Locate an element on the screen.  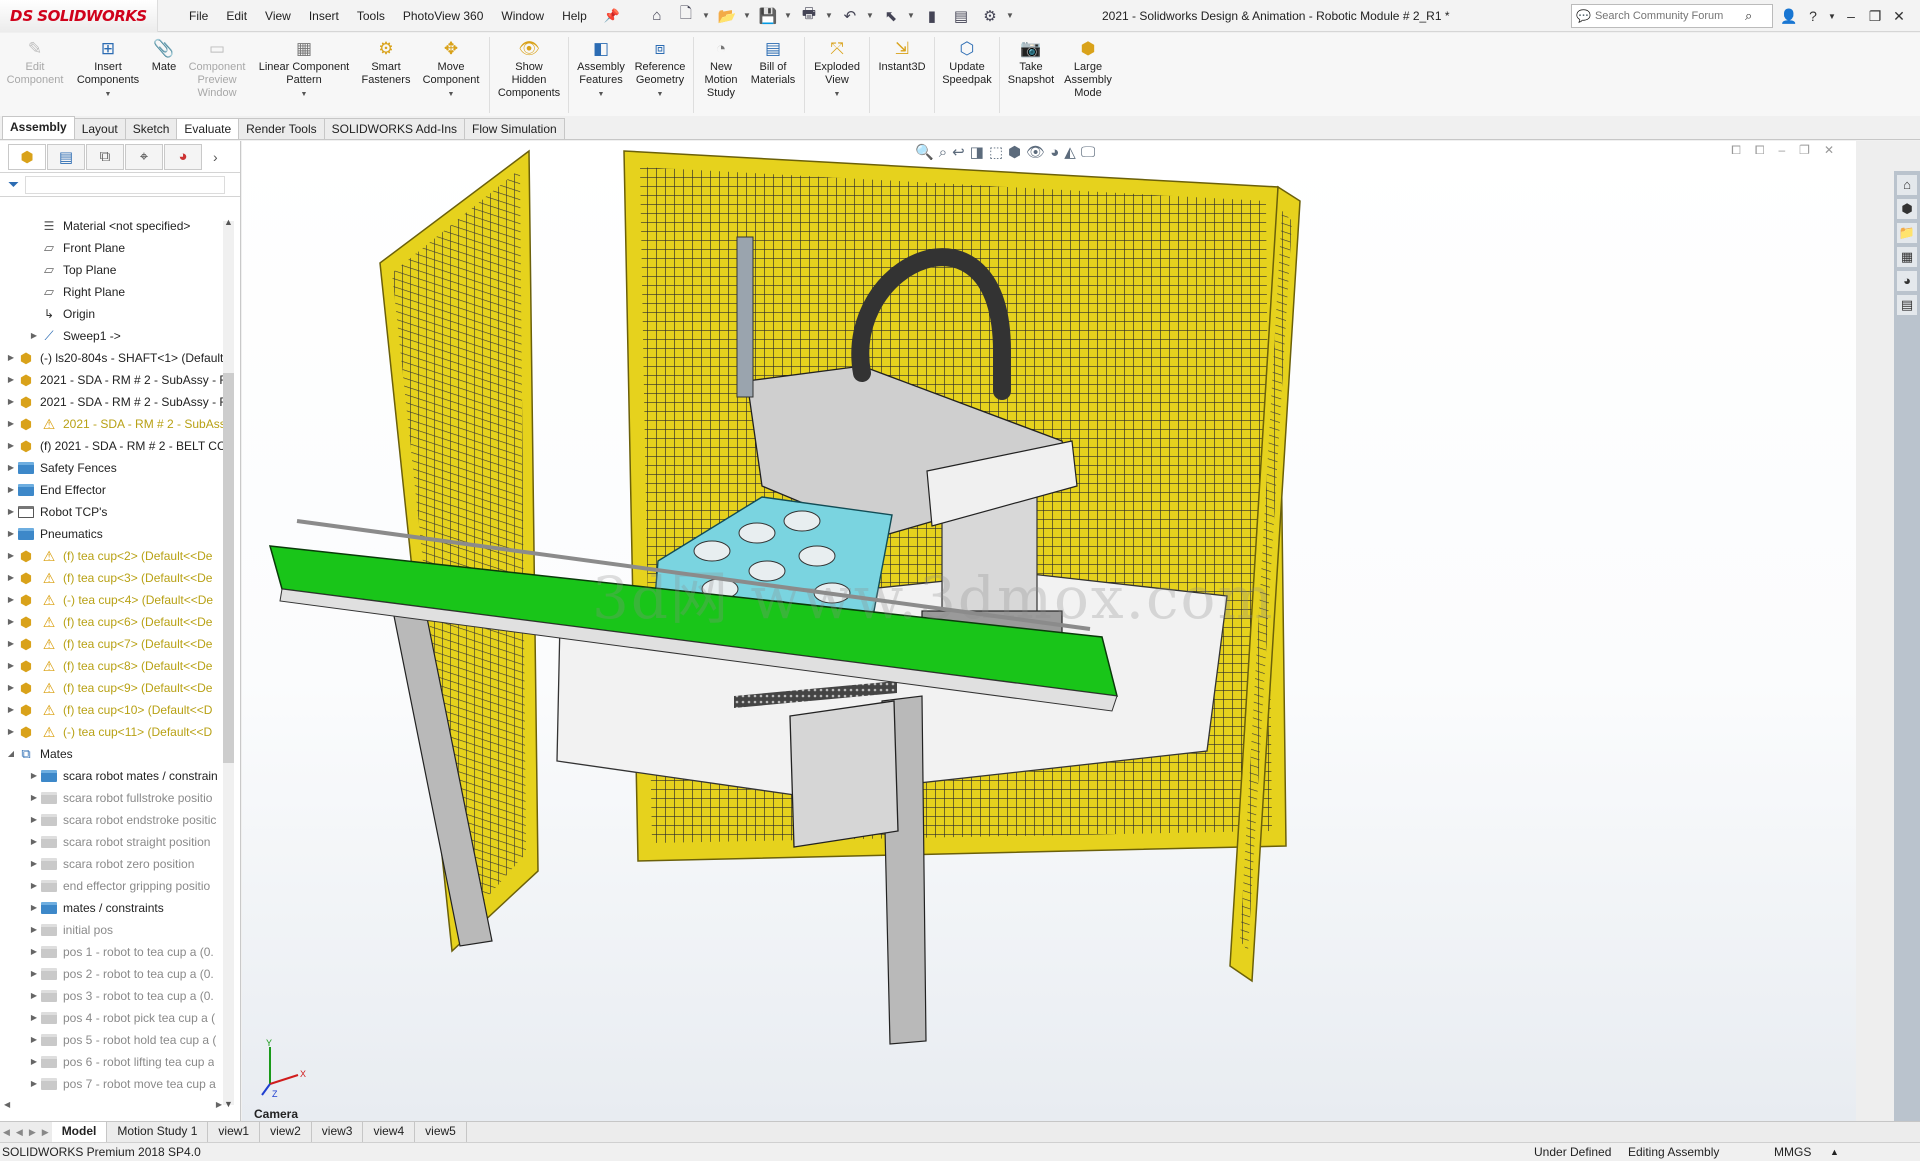
options-dropdown-icon: ▼ is located at coordinates (1010, 15).